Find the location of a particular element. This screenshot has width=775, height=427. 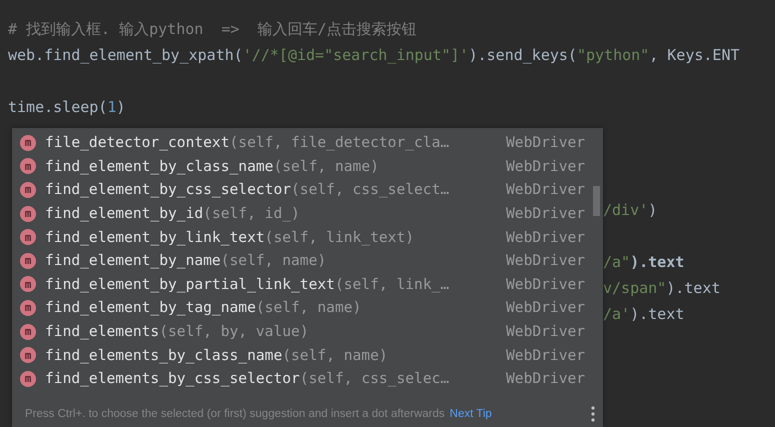

suggestion-item: m find_elements(self, by, value) WebDriver is located at coordinates (307, 332).